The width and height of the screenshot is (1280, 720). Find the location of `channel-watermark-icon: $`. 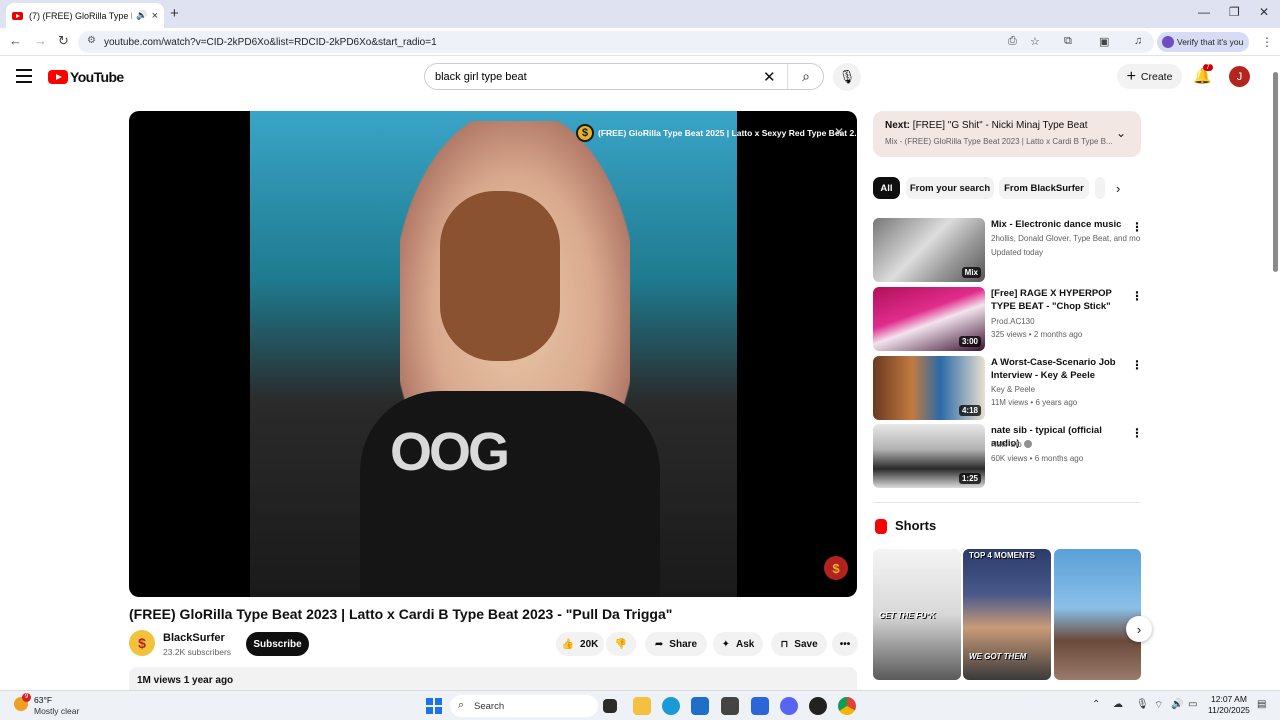

channel-watermark-icon: $ is located at coordinates (836, 568).